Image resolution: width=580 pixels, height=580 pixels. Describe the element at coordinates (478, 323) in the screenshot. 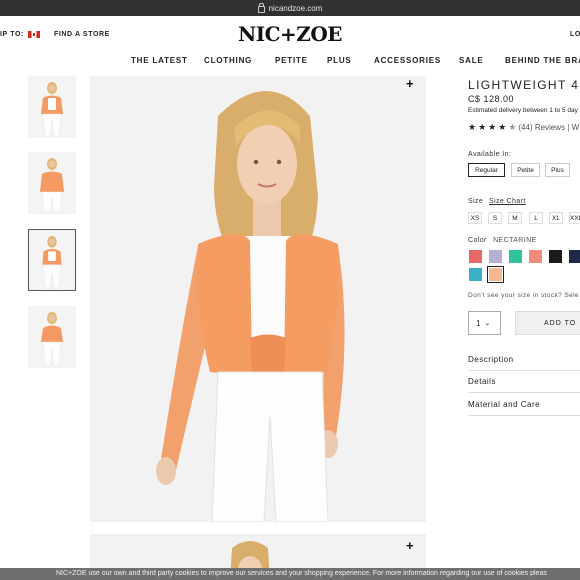

I see `quantity-value: 1` at that location.